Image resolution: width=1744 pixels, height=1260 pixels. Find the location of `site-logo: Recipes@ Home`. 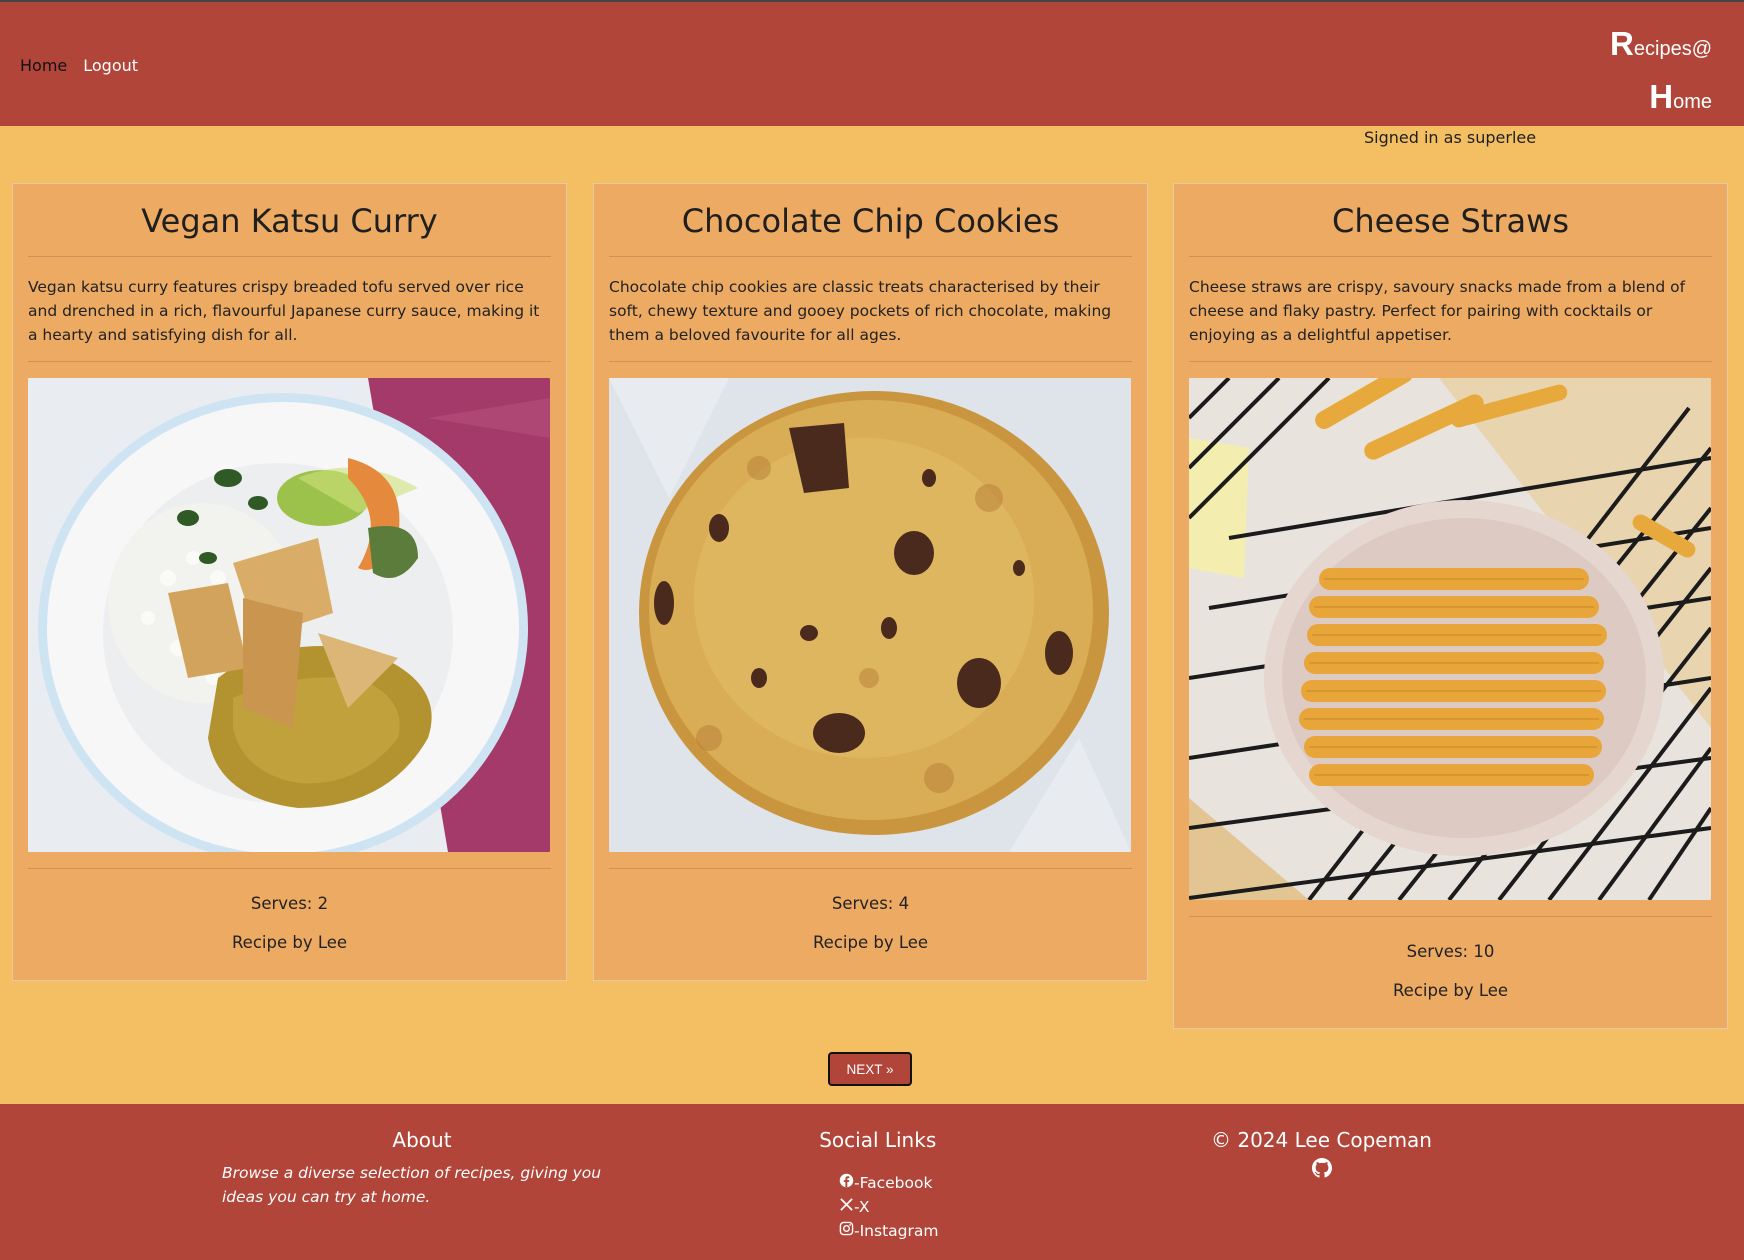

site-logo: Recipes@ Home is located at coordinates (1661, 73).